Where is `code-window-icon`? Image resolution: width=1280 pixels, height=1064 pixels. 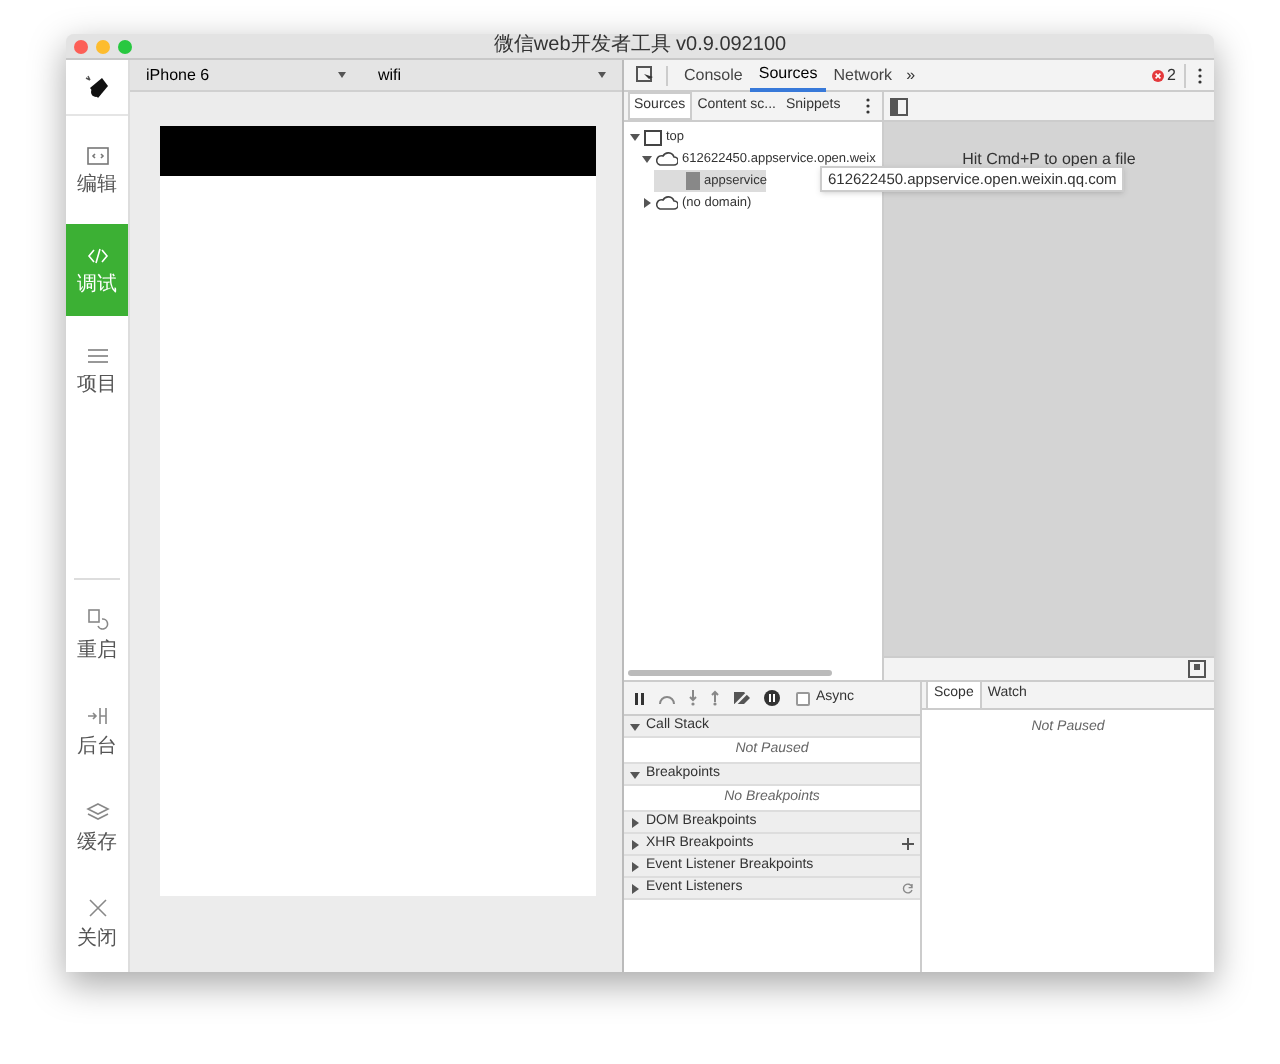 code-window-icon is located at coordinates (97, 156).